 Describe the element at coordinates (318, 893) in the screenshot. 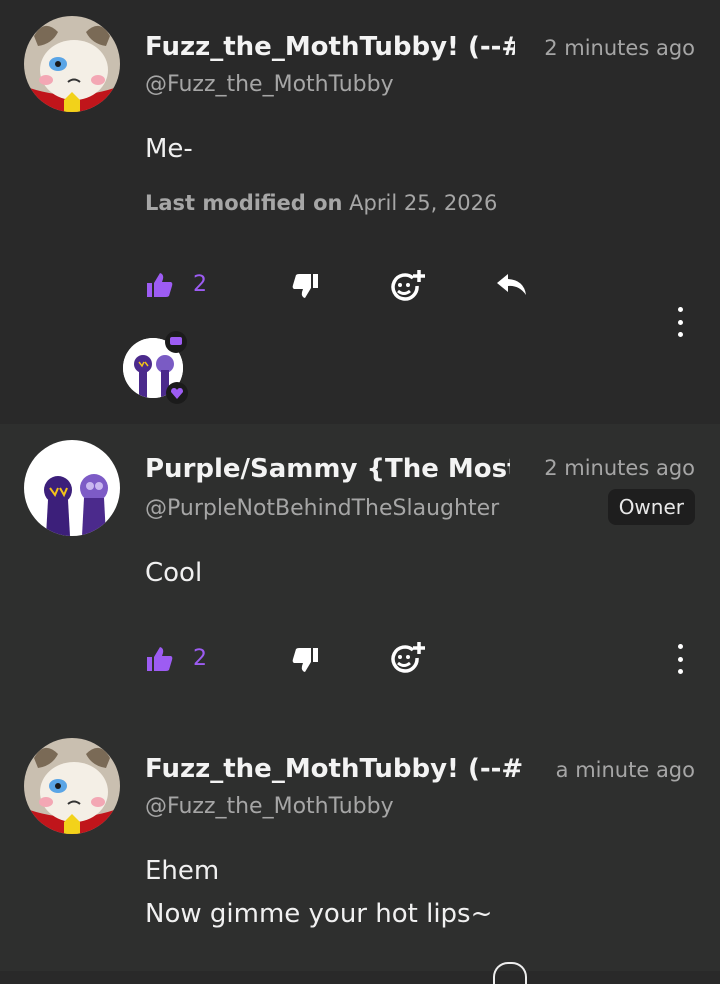

I see `comment-body: Ehem Now gimme your hot lips~` at that location.